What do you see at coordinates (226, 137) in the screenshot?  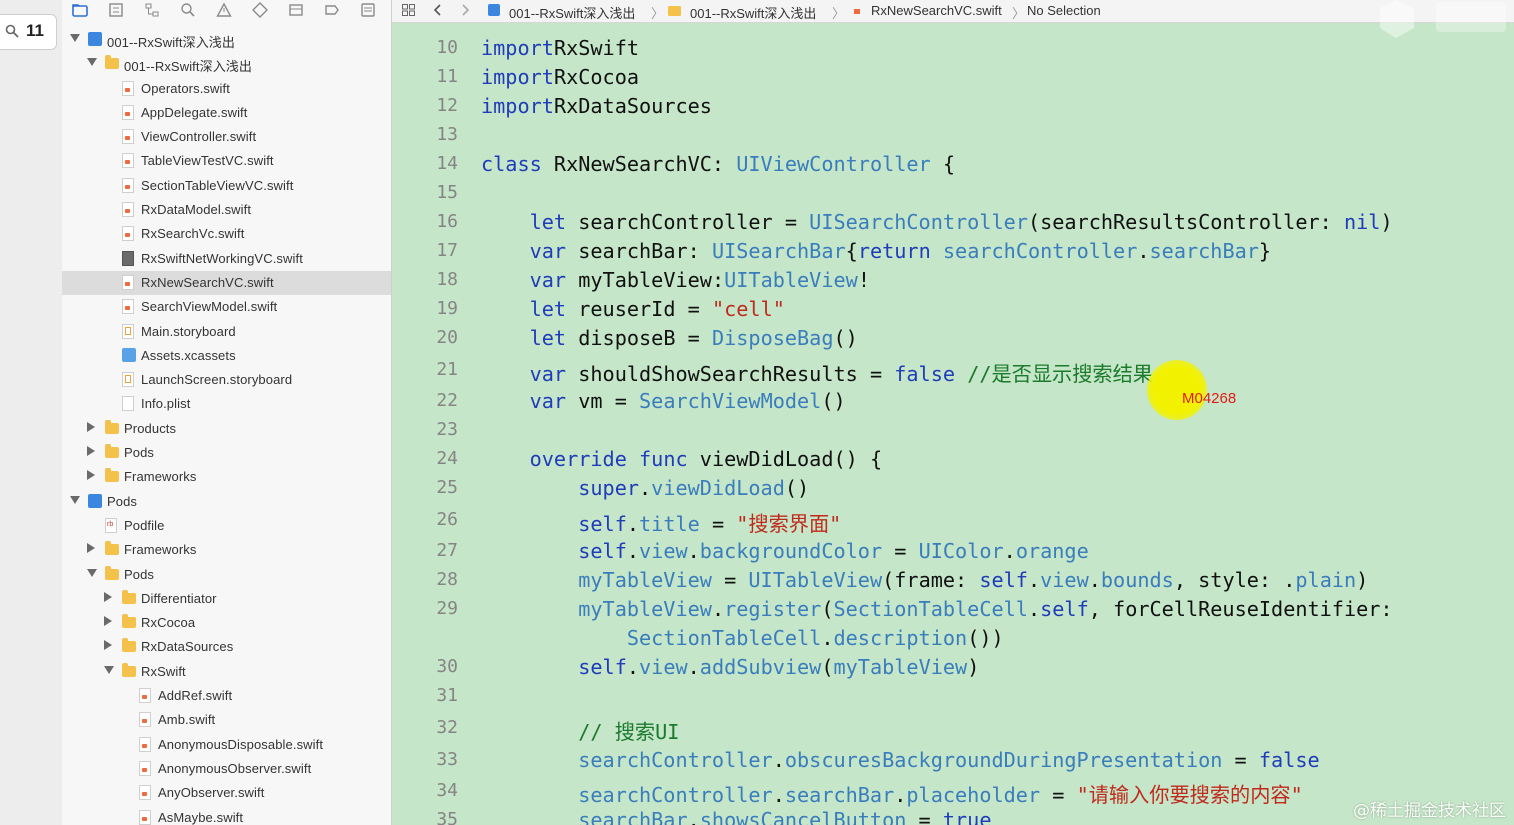 I see `tree-row: ViewController.swift` at bounding box center [226, 137].